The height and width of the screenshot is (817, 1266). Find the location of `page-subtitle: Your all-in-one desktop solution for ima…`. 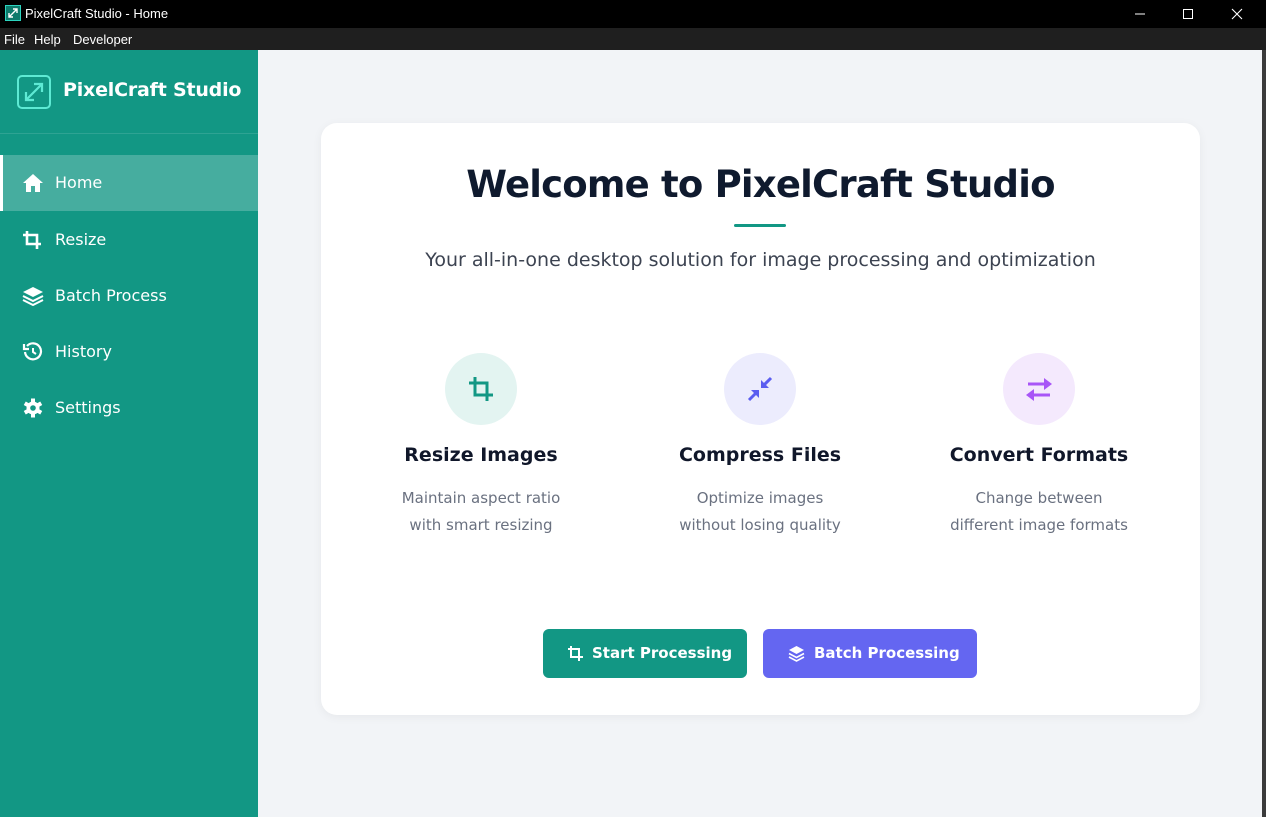

page-subtitle: Your all-in-one desktop solution for ima… is located at coordinates (760, 260).